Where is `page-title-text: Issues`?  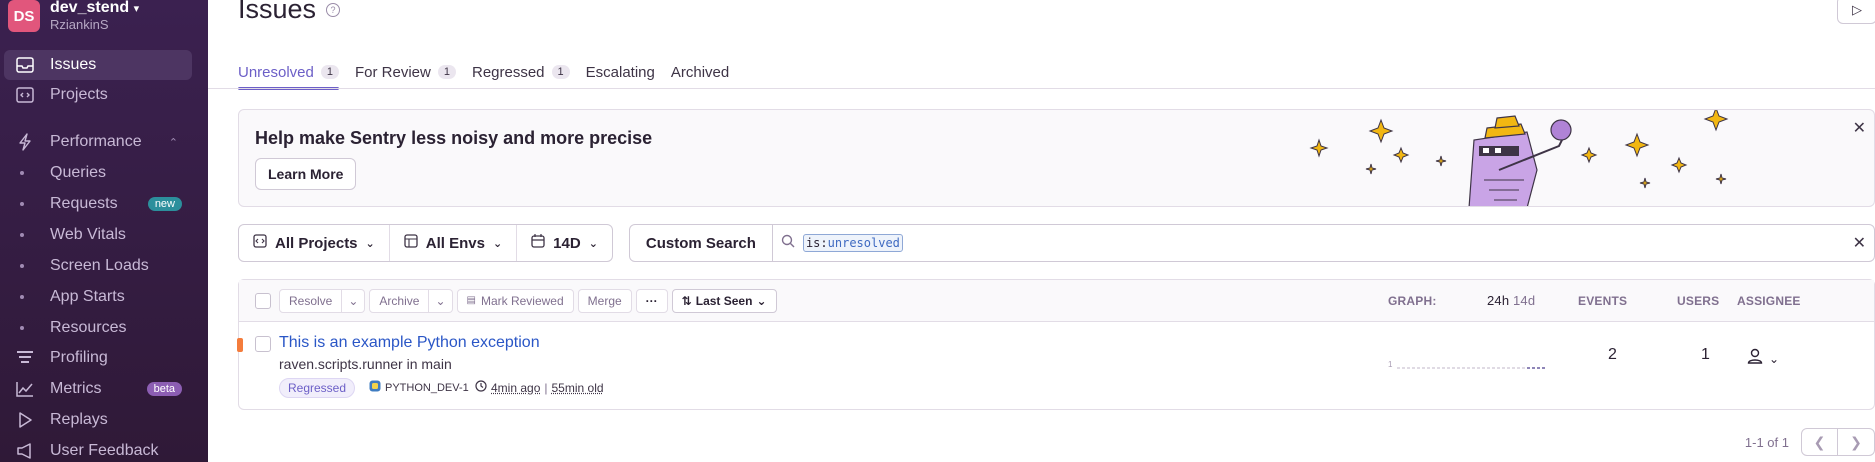 page-title-text: Issues is located at coordinates (277, 12).